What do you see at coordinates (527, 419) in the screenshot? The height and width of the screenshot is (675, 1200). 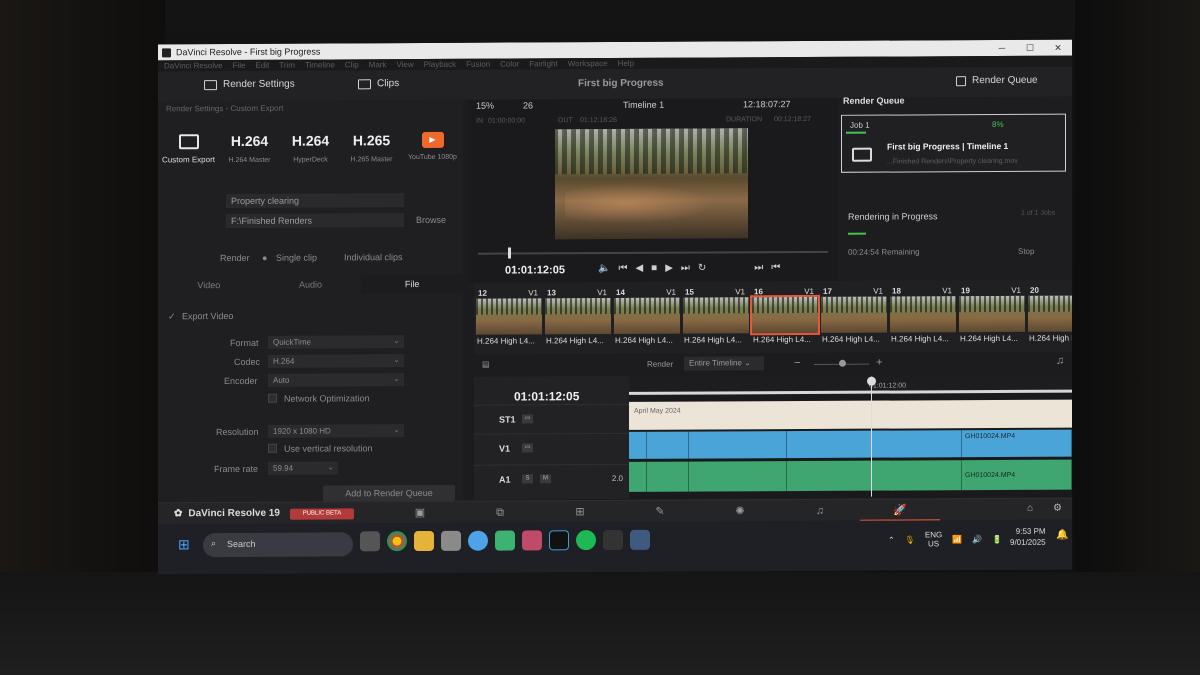 I see `subtitle-icon: ▭` at bounding box center [527, 419].